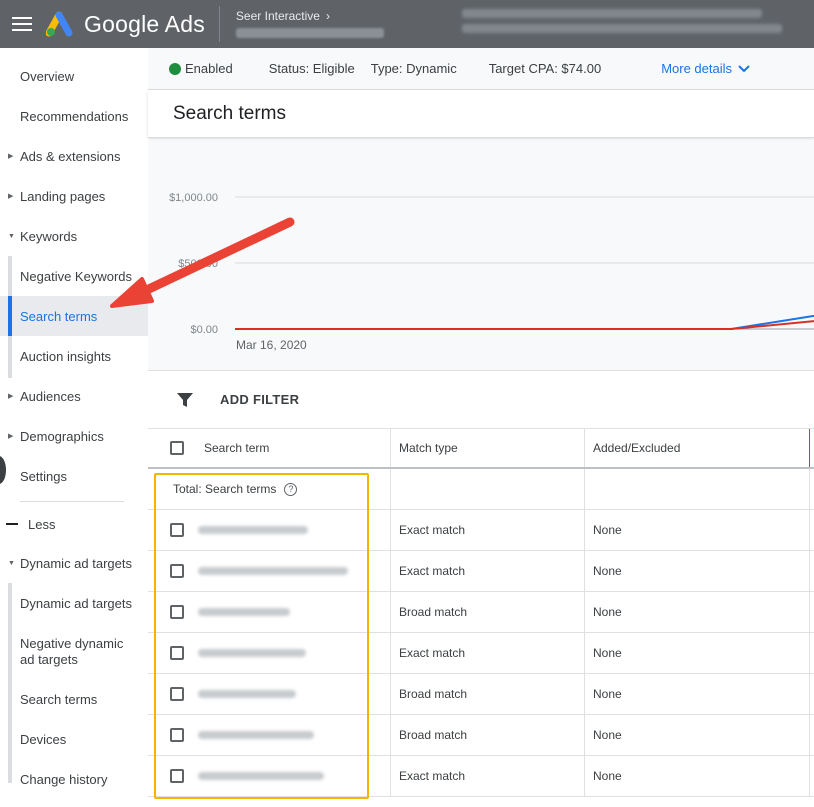 This screenshot has width=814, height=807. What do you see at coordinates (269, 489) in the screenshot?
I see `total-search-terms-cell: Total: Search terms ?` at bounding box center [269, 489].